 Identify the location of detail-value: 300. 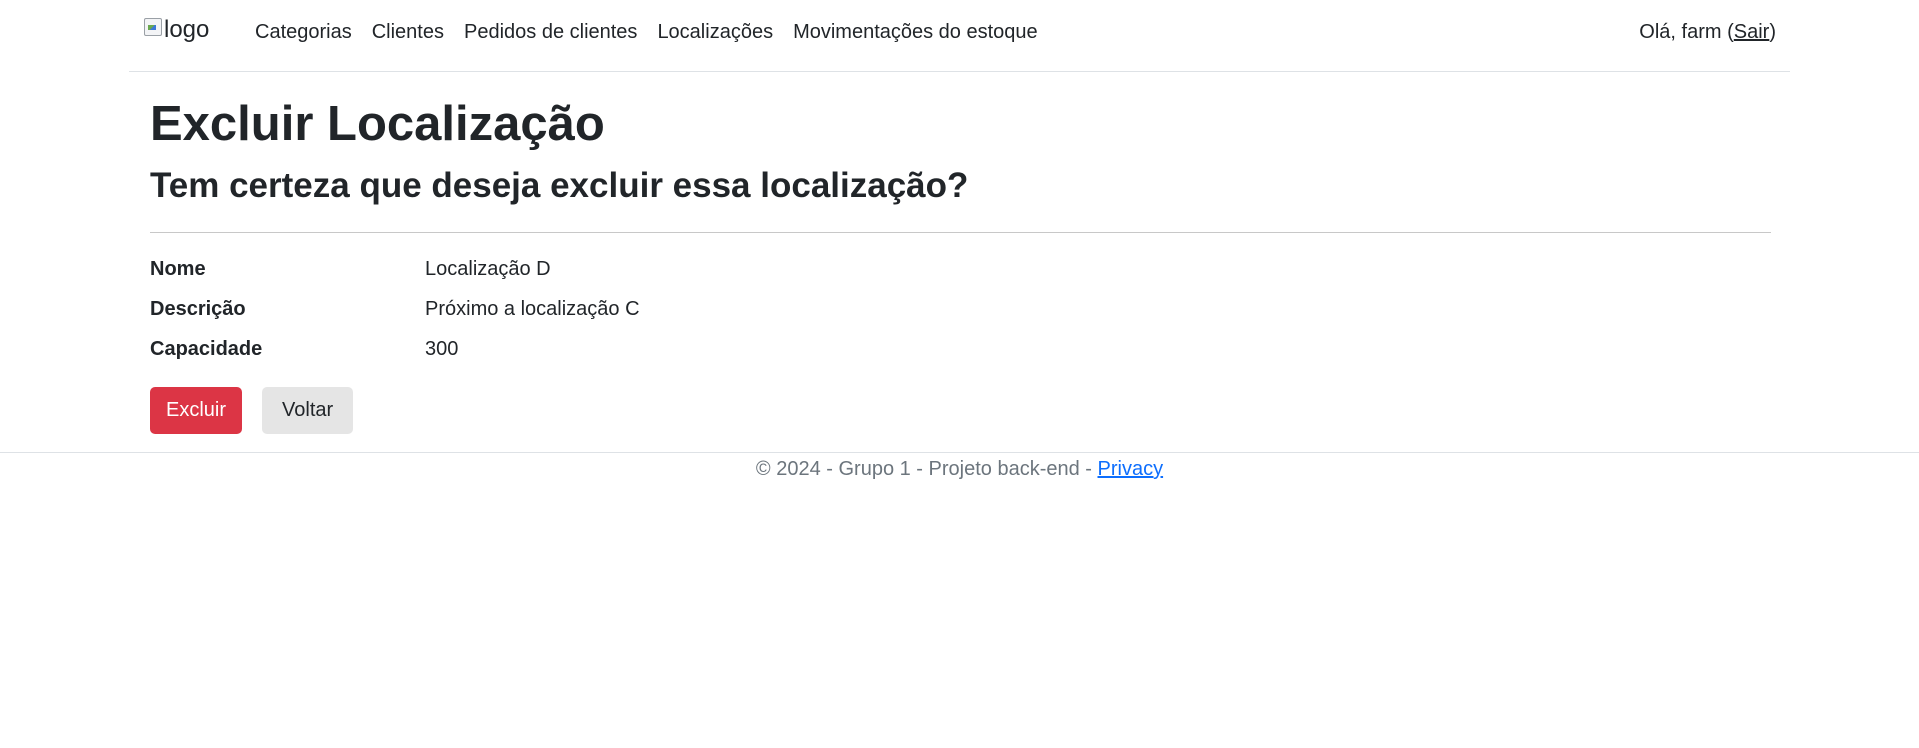
(442, 348).